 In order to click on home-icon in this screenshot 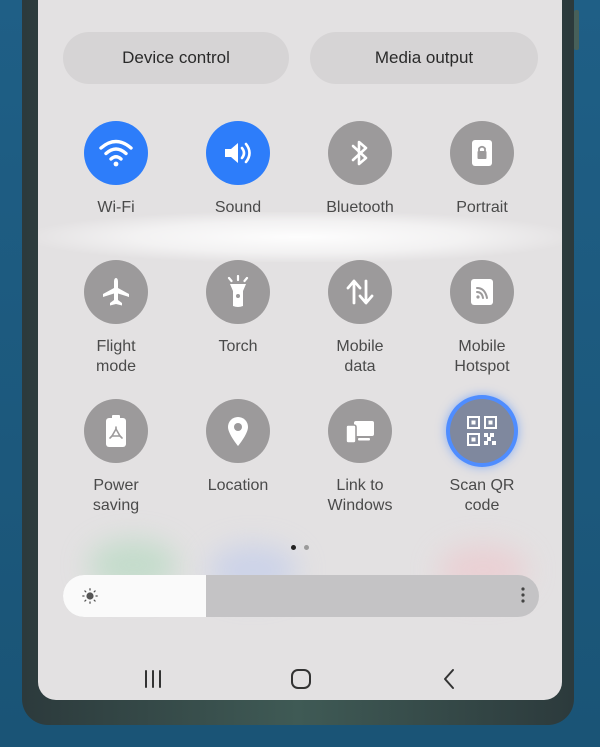, I will do `click(301, 679)`.